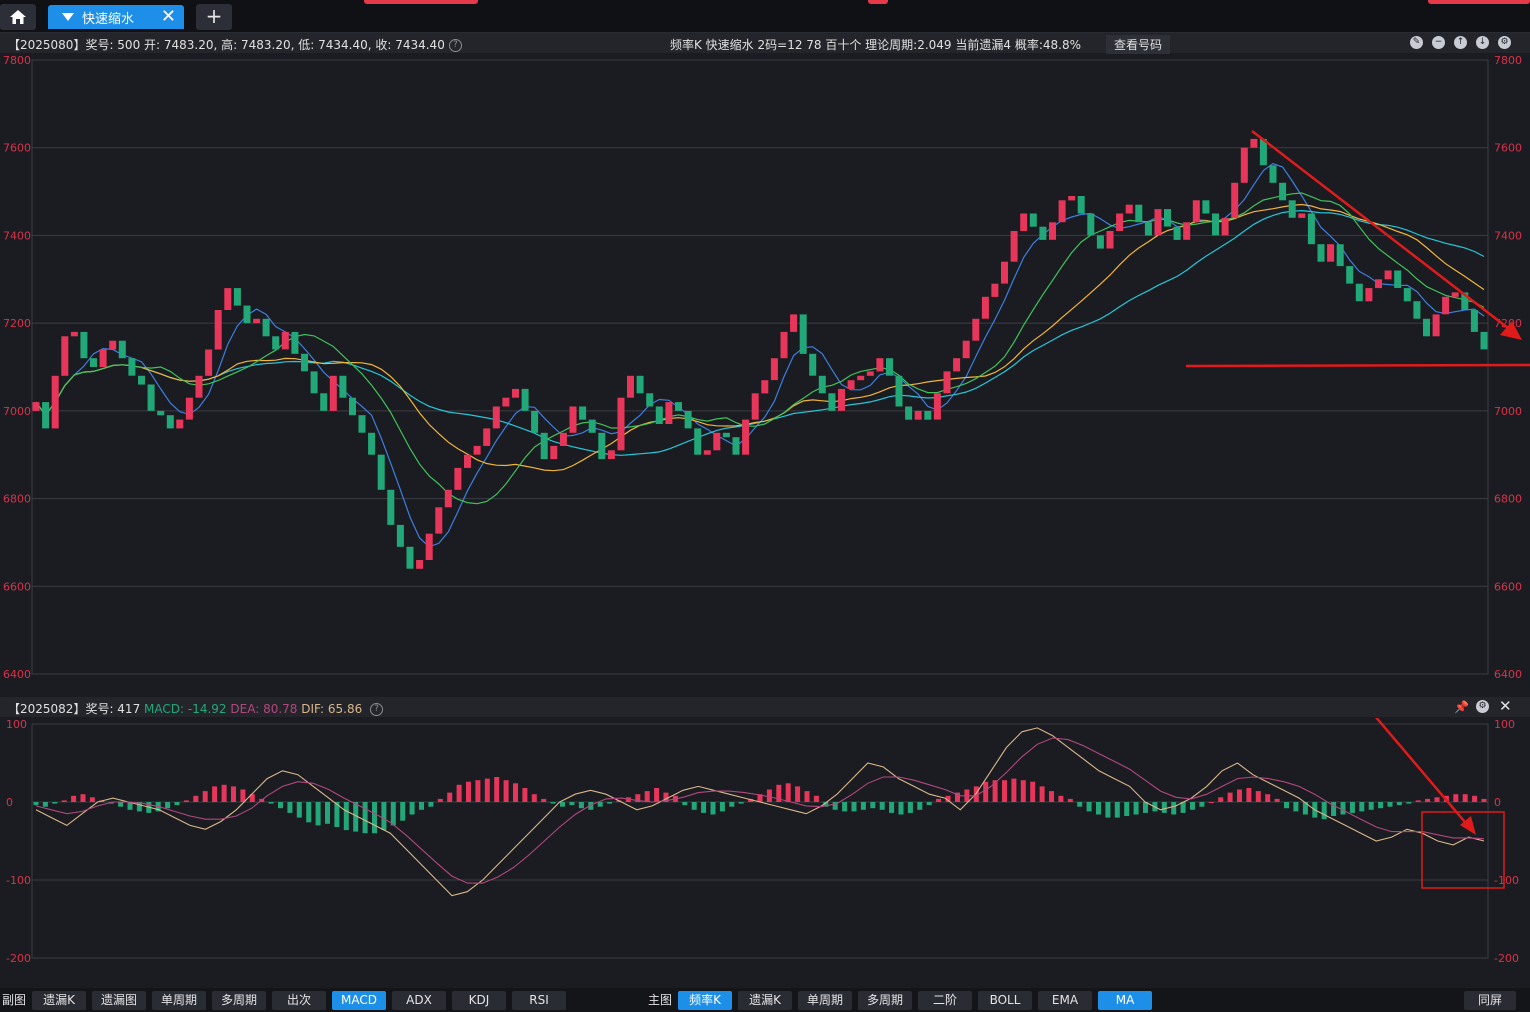 The height and width of the screenshot is (1012, 1530). What do you see at coordinates (119, 1000) in the screenshot?
I see `sub-chart-button: 遗漏图` at bounding box center [119, 1000].